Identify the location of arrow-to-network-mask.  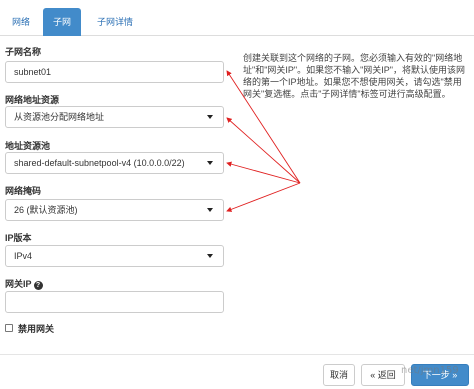
(263, 197).